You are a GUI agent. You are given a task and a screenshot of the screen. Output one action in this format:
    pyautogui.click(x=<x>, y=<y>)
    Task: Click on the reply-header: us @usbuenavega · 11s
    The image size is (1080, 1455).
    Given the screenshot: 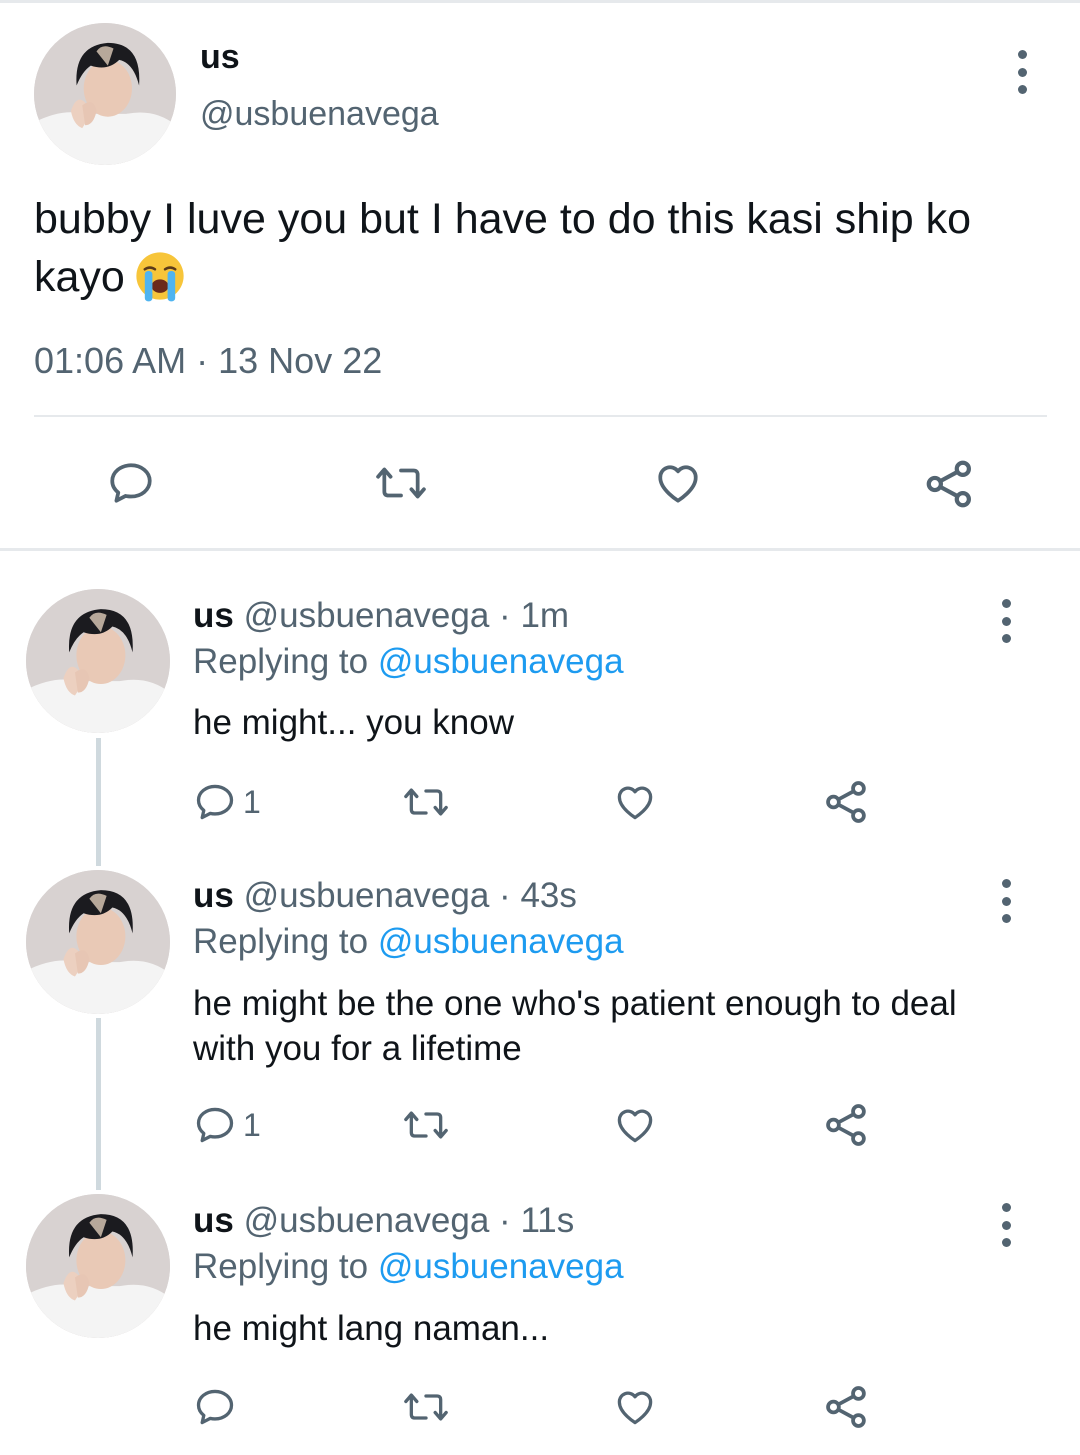 What is the action you would take?
    pyautogui.click(x=383, y=1221)
    